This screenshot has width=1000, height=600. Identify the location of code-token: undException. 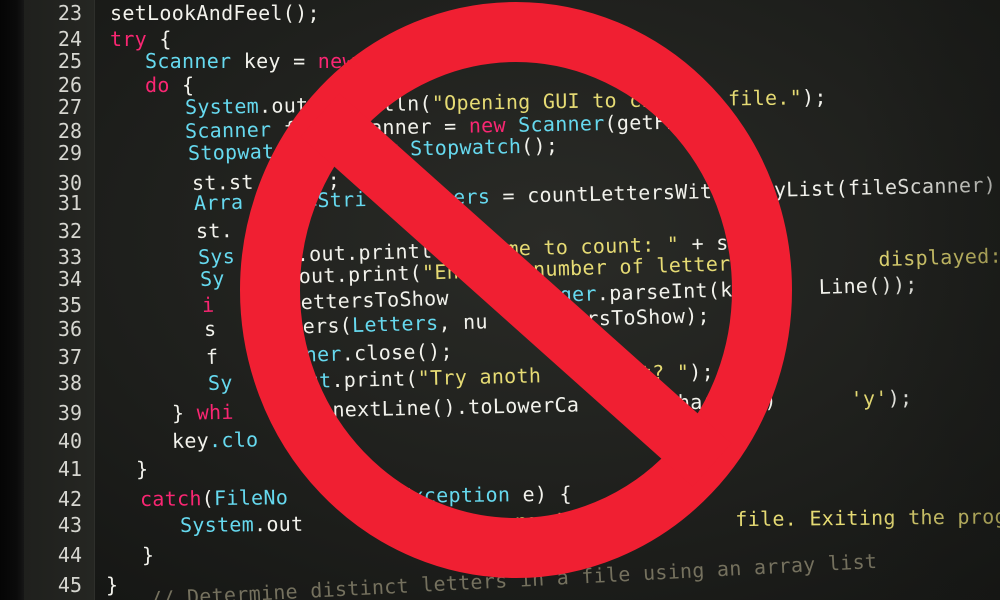
(436, 495).